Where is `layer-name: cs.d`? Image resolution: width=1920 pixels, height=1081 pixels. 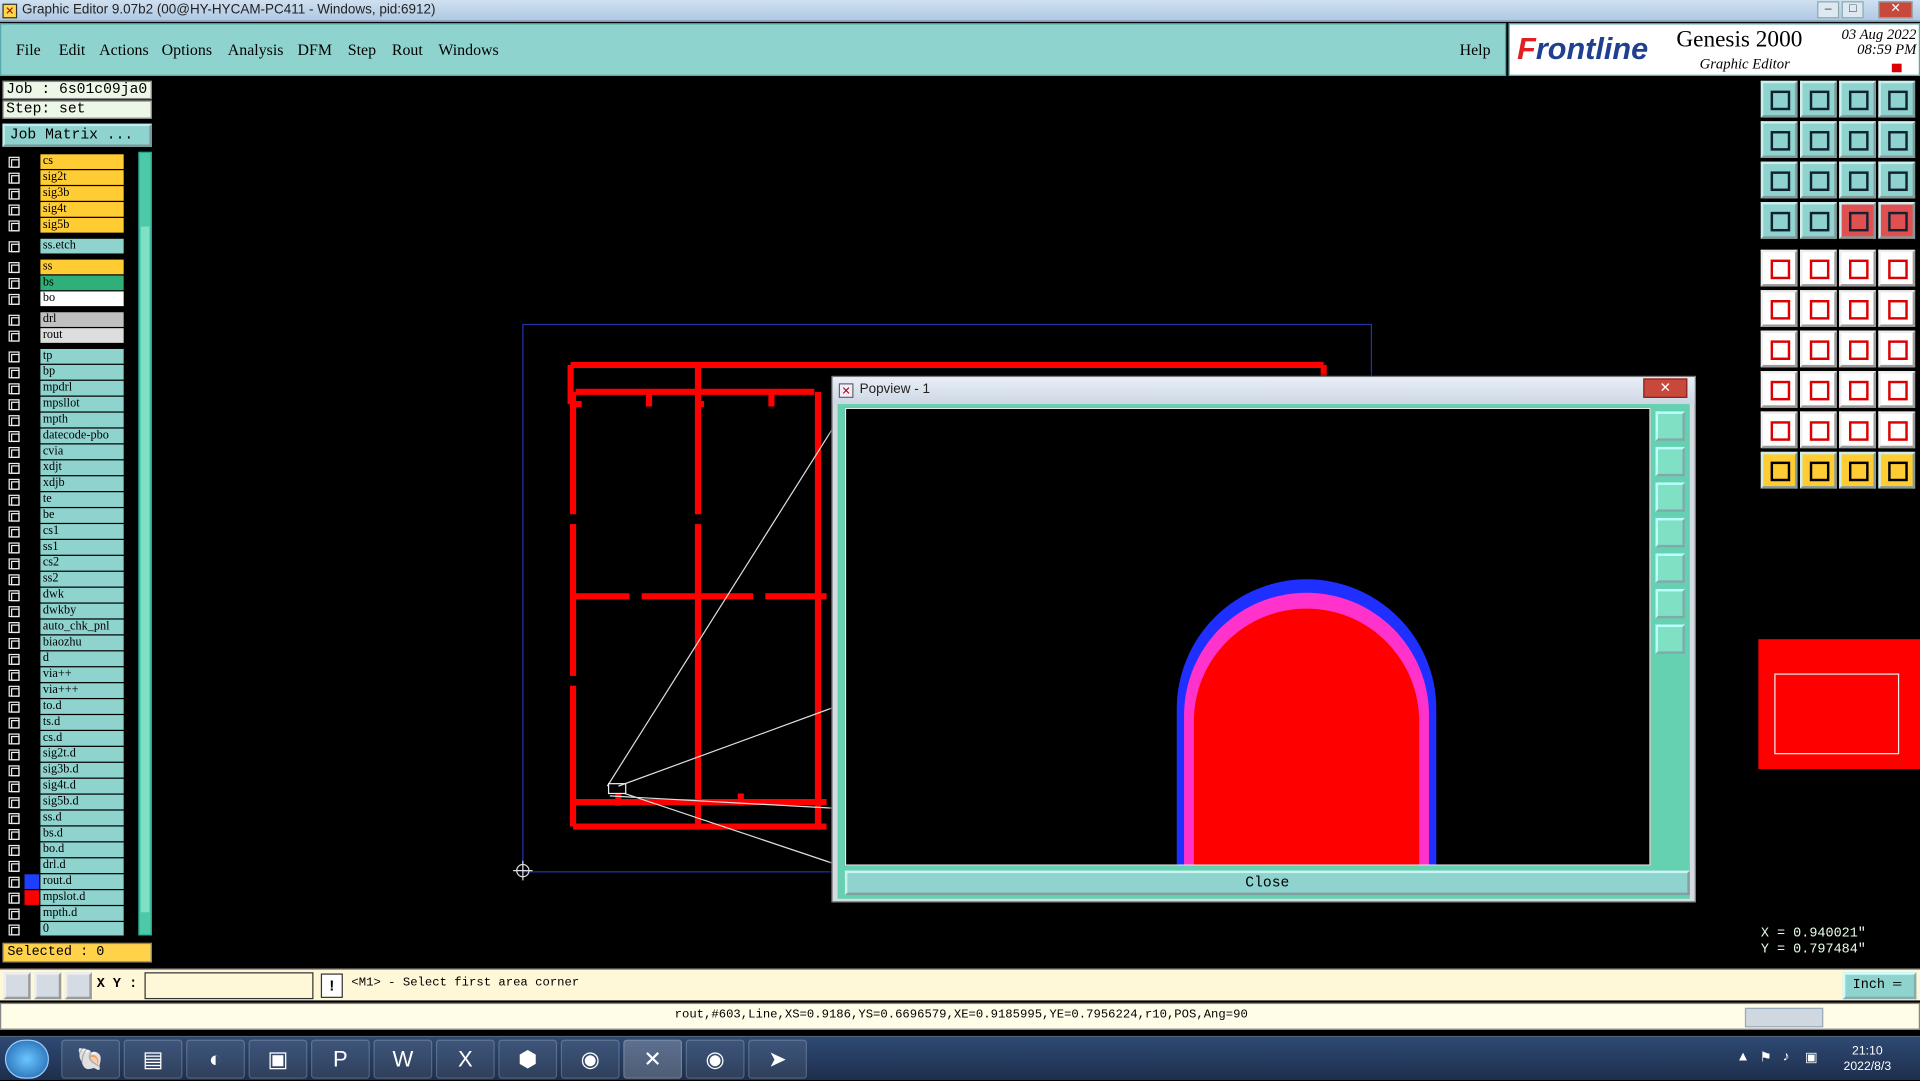 layer-name: cs.d is located at coordinates (82, 738).